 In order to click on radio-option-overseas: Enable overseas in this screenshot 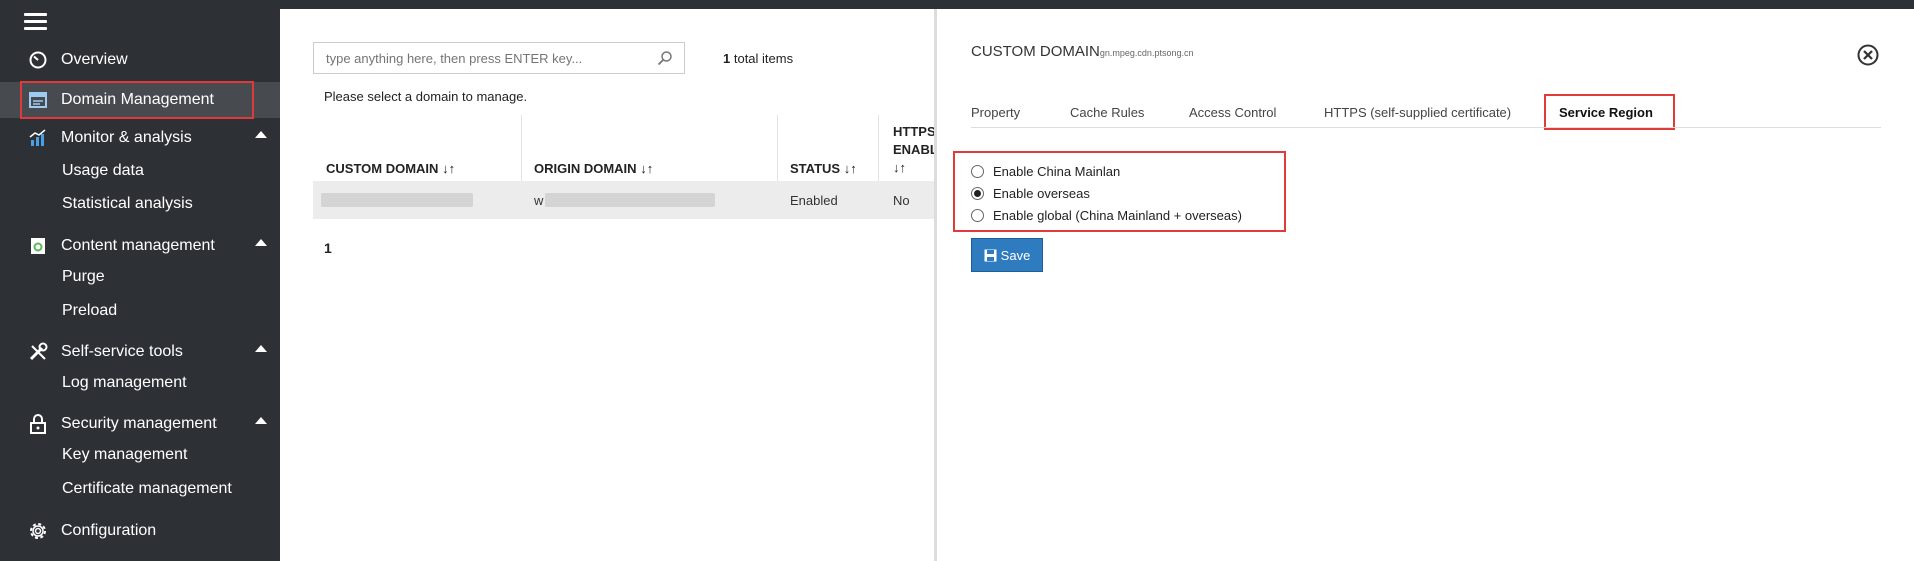, I will do `click(1030, 193)`.